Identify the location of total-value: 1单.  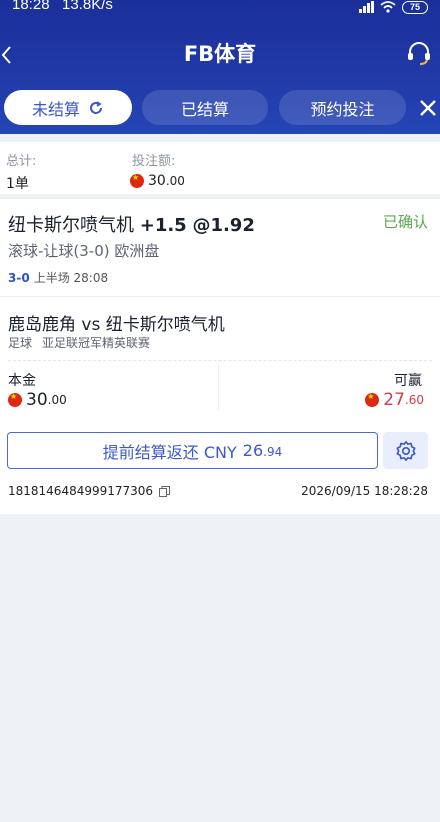
(17, 184).